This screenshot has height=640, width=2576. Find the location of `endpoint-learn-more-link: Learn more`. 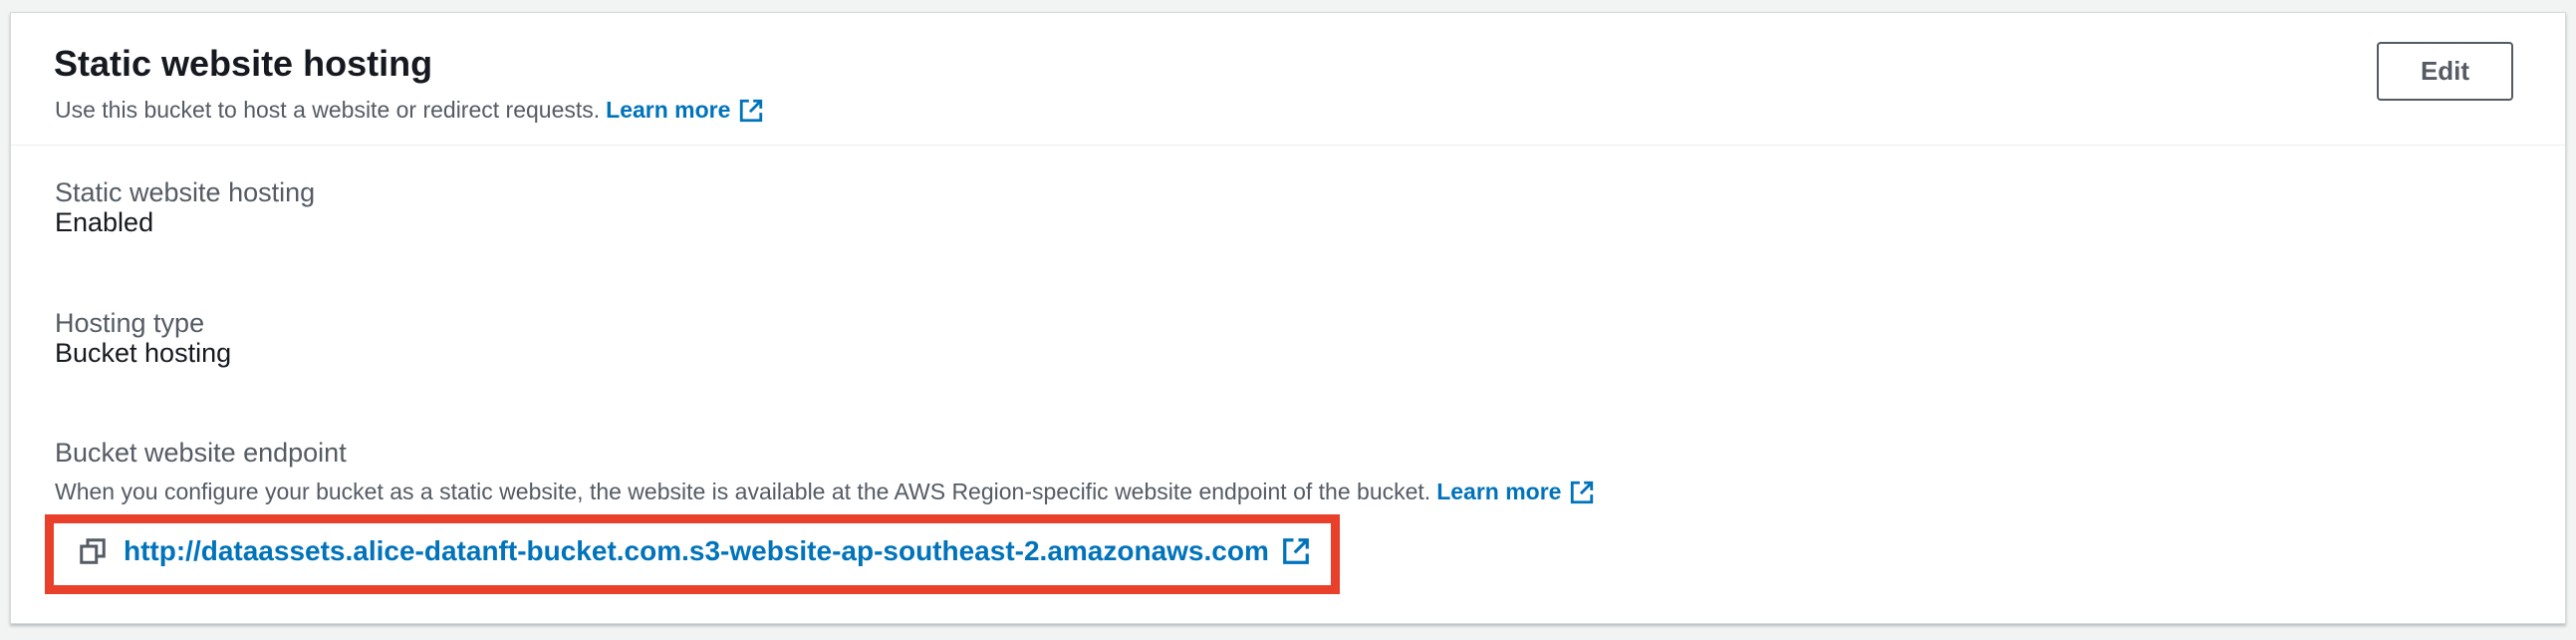

endpoint-learn-more-link: Learn more is located at coordinates (1515, 492).